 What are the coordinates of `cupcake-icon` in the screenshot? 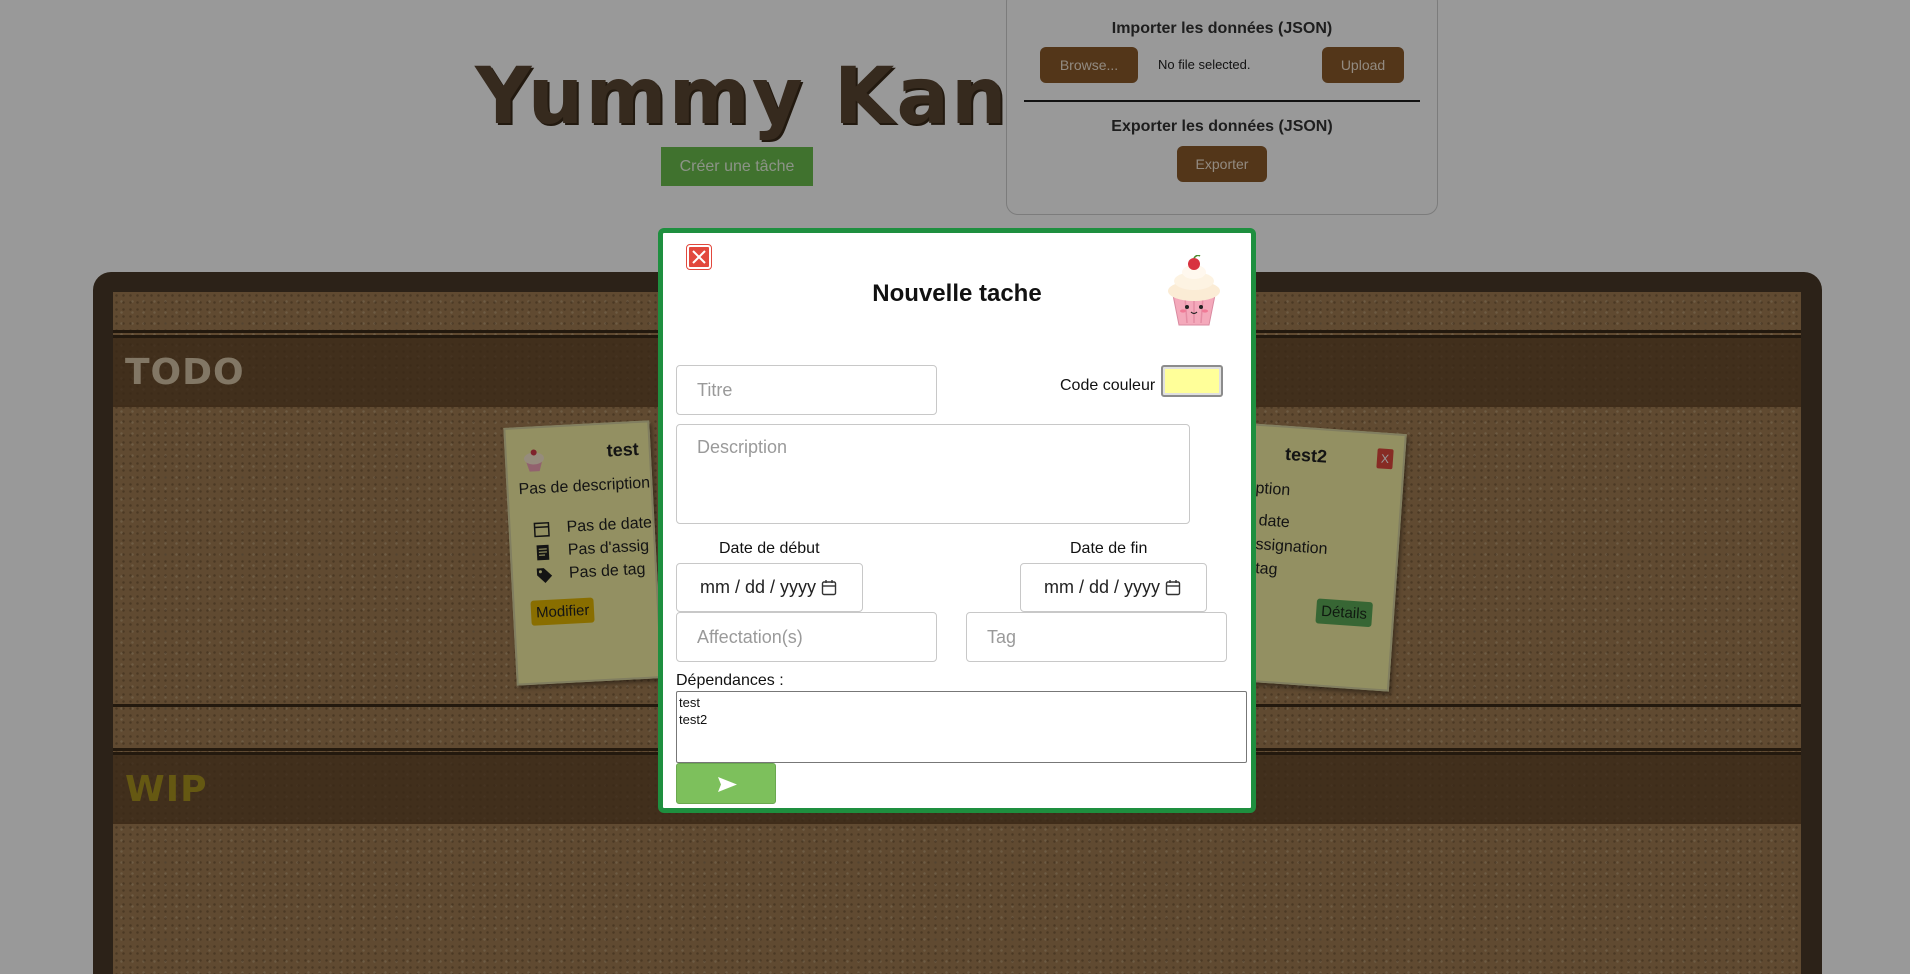 It's located at (1194, 290).